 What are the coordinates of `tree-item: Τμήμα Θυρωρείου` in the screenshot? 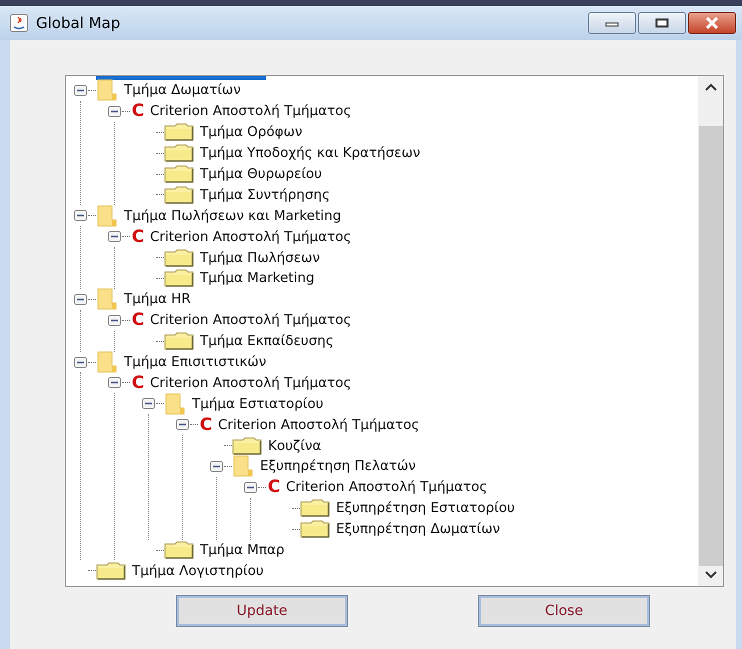 It's located at (261, 174).